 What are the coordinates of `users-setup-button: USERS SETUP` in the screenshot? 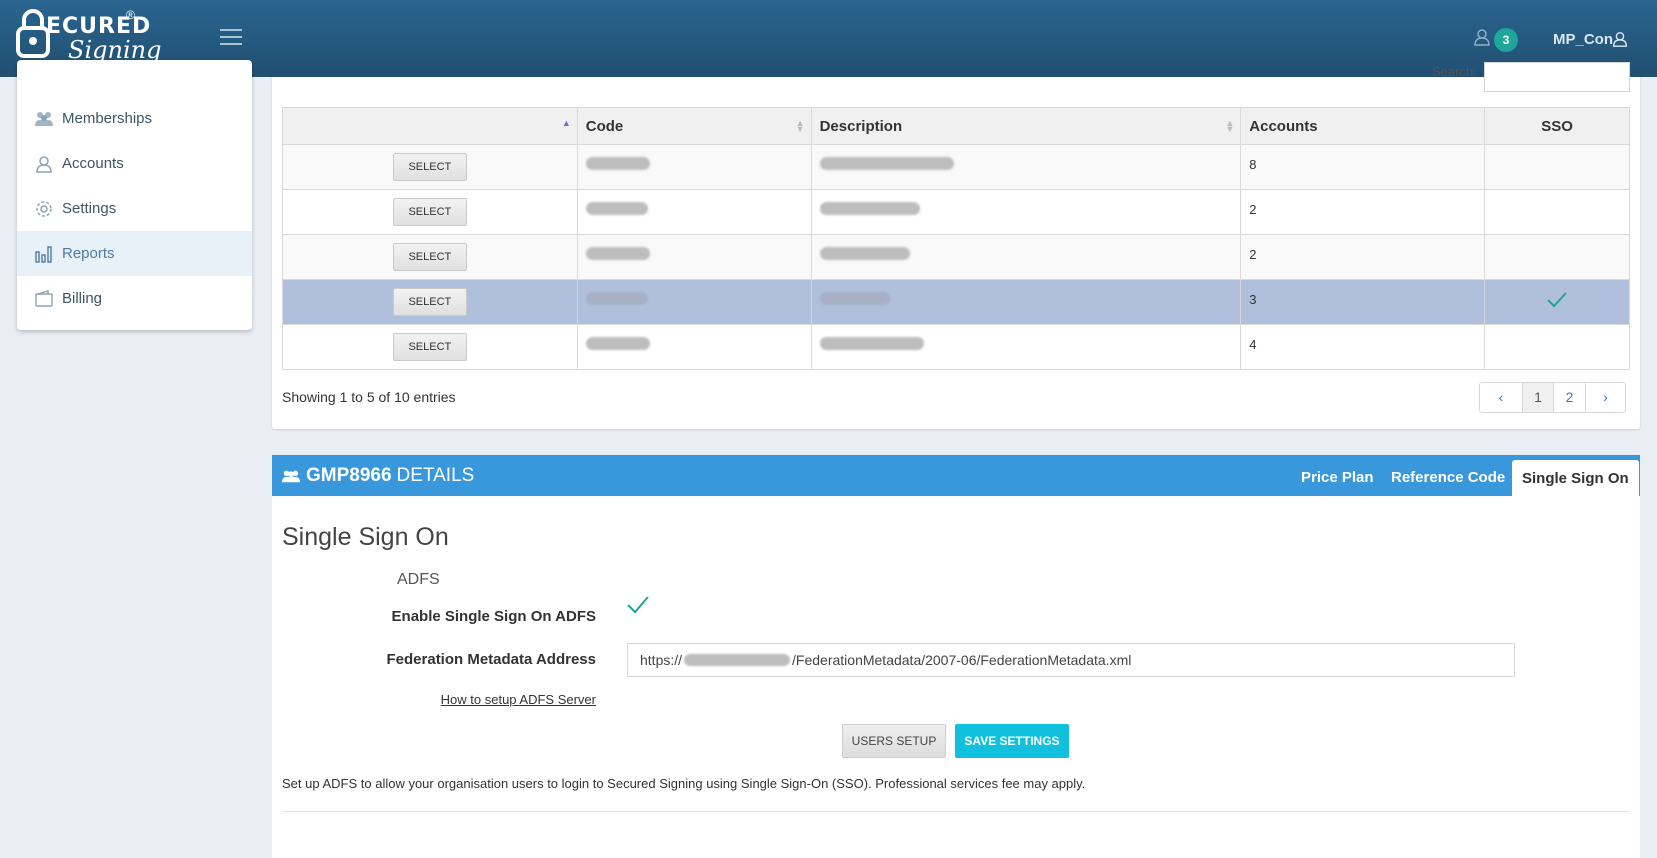 It's located at (894, 741).